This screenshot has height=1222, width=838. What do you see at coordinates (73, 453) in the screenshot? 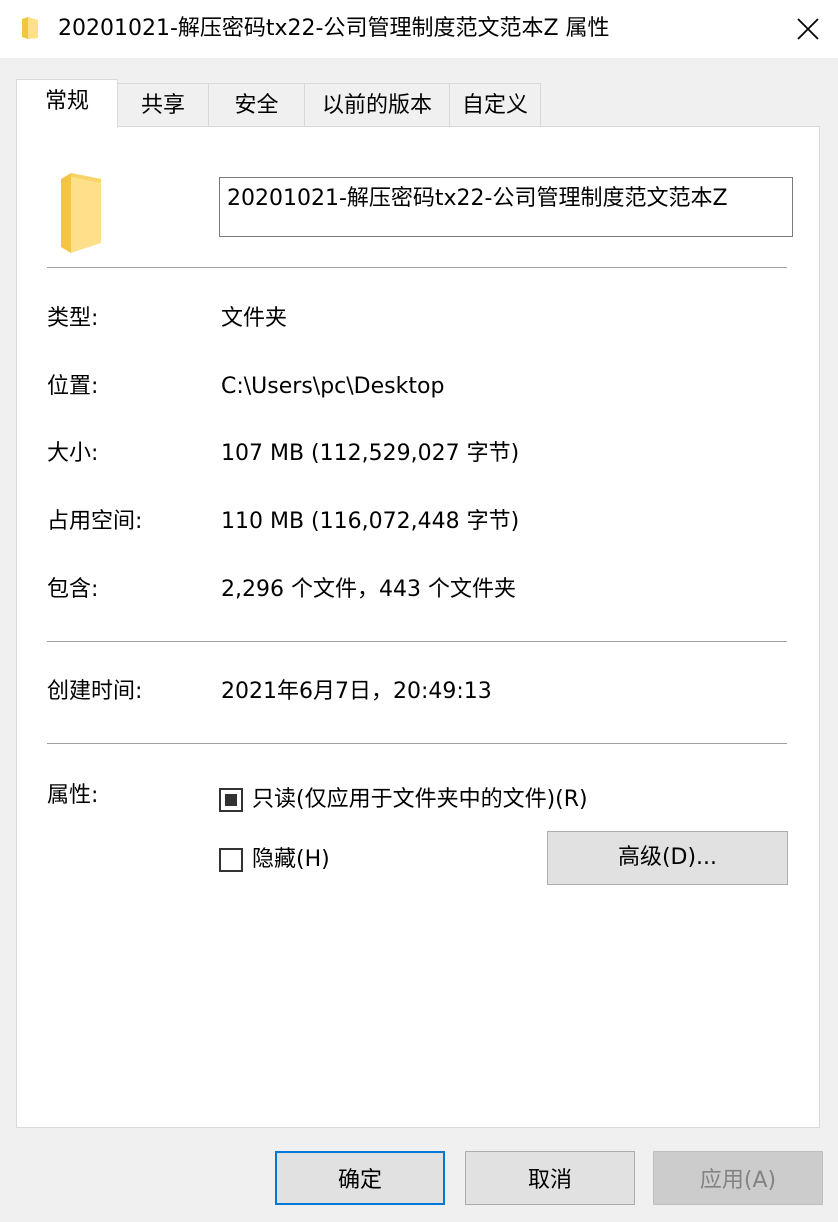
I see `size-label: 大小:` at bounding box center [73, 453].